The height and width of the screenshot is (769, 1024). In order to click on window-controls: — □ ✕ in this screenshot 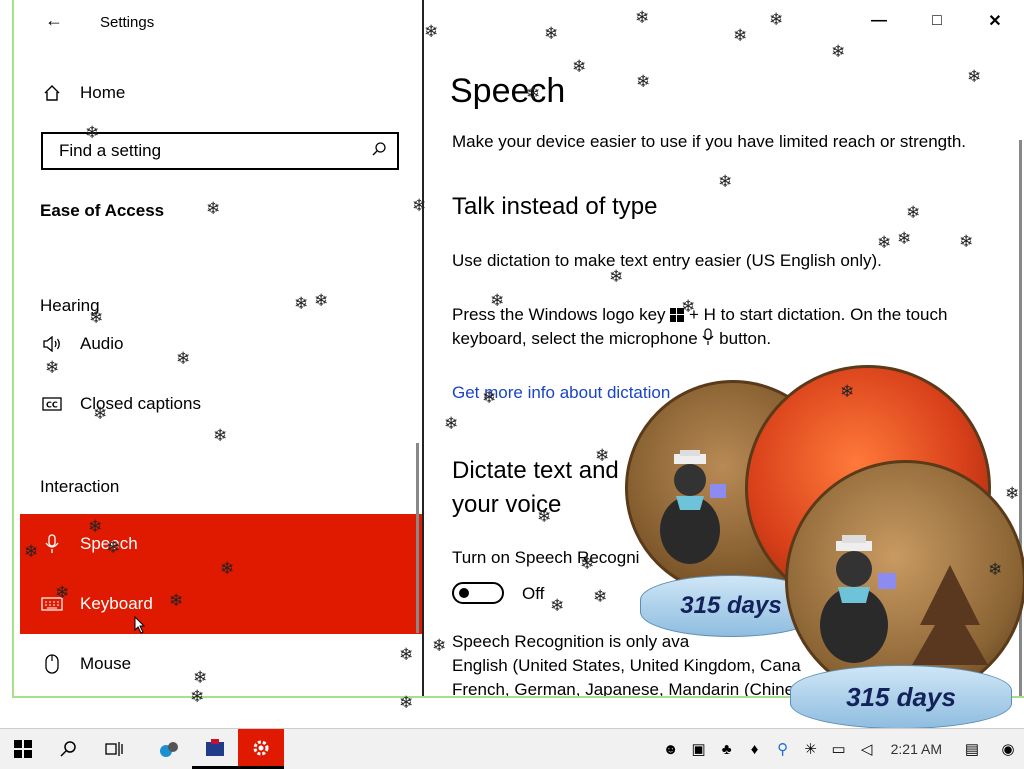, I will do `click(937, 21)`.